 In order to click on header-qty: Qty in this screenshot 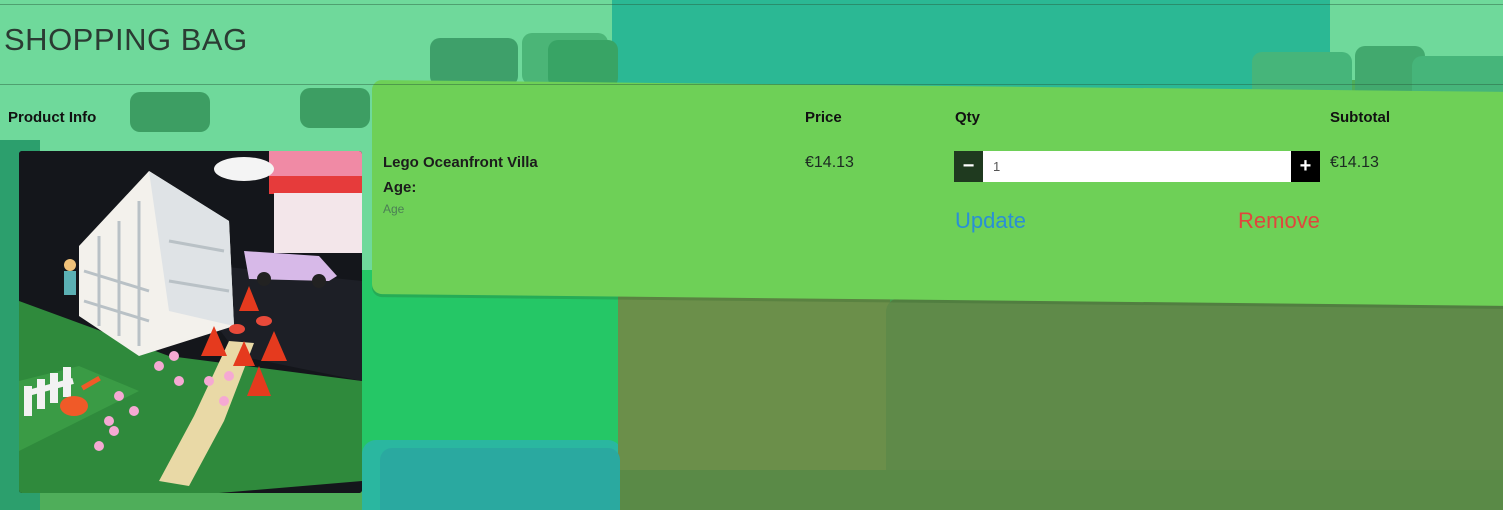, I will do `click(968, 117)`.